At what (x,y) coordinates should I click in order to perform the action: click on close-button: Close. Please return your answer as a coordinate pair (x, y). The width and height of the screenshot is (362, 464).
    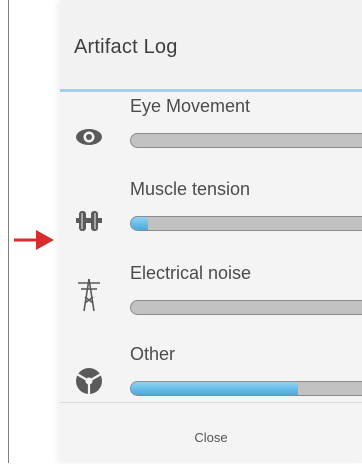
    Looking at the image, I should click on (211, 433).